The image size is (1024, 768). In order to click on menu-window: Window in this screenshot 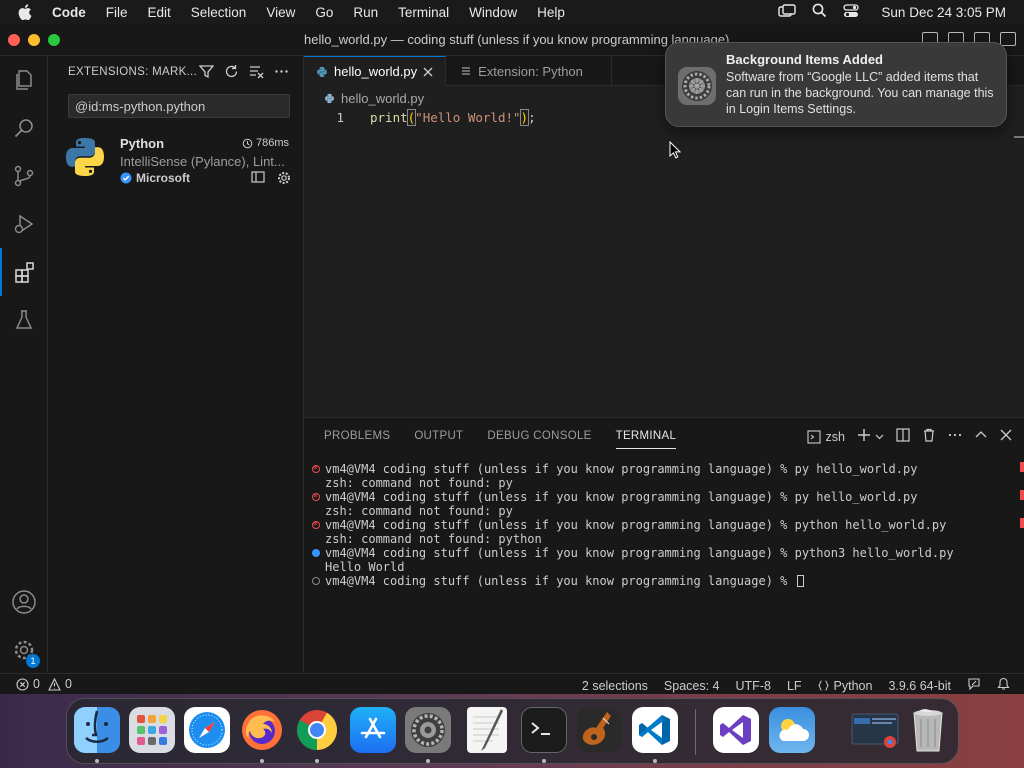, I will do `click(493, 12)`.